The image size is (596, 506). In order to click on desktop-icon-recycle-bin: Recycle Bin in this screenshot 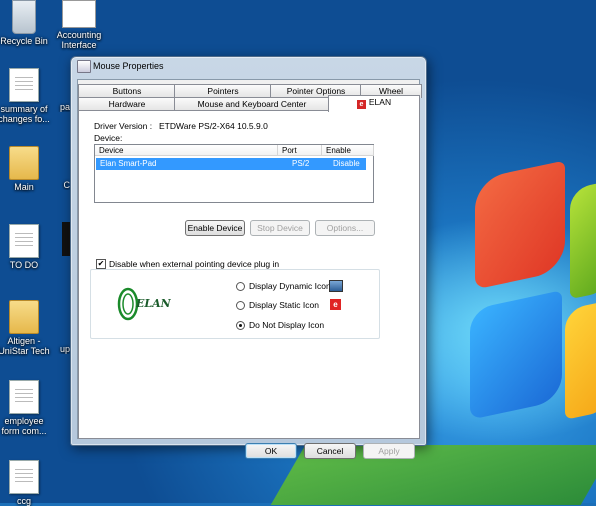, I will do `click(26, 23)`.